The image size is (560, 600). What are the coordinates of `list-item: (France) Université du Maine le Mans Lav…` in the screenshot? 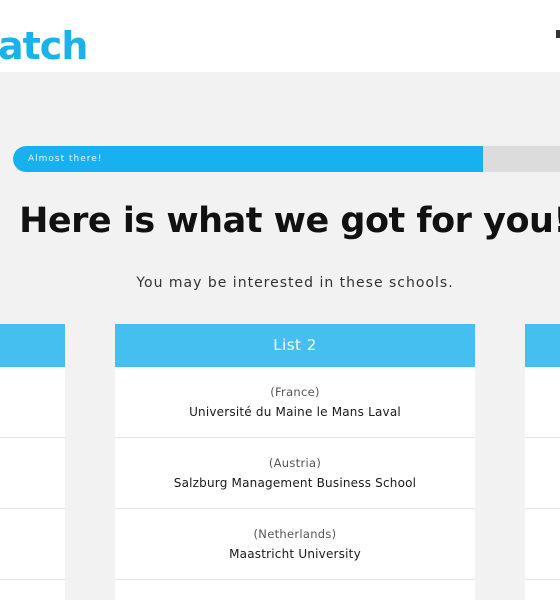 It's located at (295, 402).